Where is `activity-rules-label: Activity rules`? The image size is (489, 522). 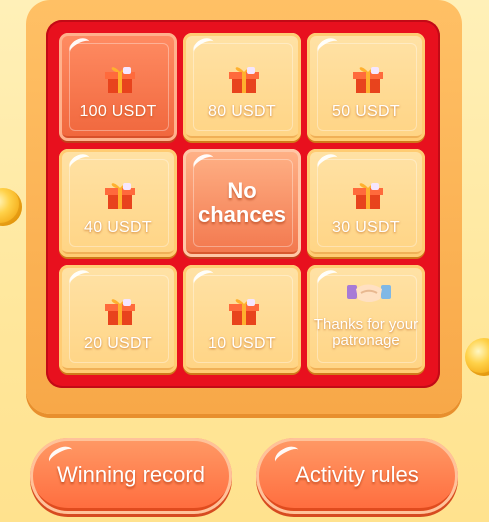 activity-rules-label: Activity rules is located at coordinates (357, 474).